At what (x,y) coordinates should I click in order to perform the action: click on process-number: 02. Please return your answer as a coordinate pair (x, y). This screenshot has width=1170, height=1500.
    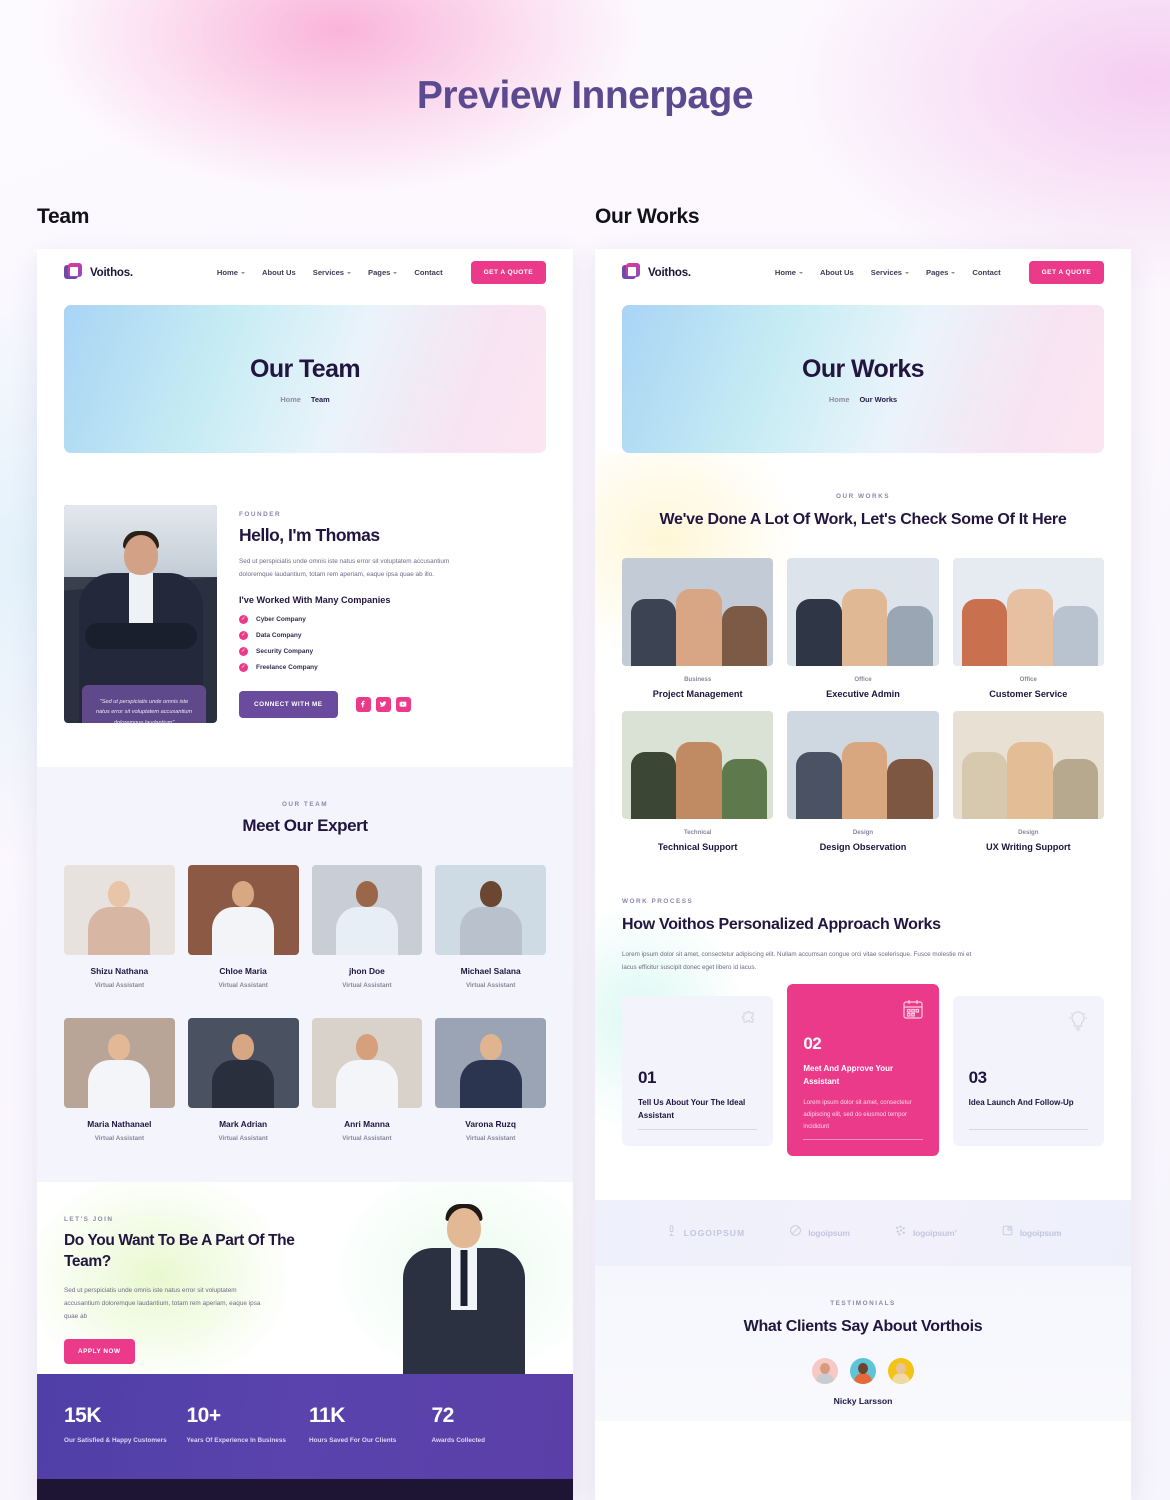
    Looking at the image, I should click on (812, 1044).